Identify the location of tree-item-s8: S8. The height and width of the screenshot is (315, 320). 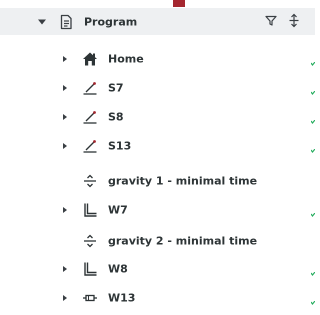
(157, 117).